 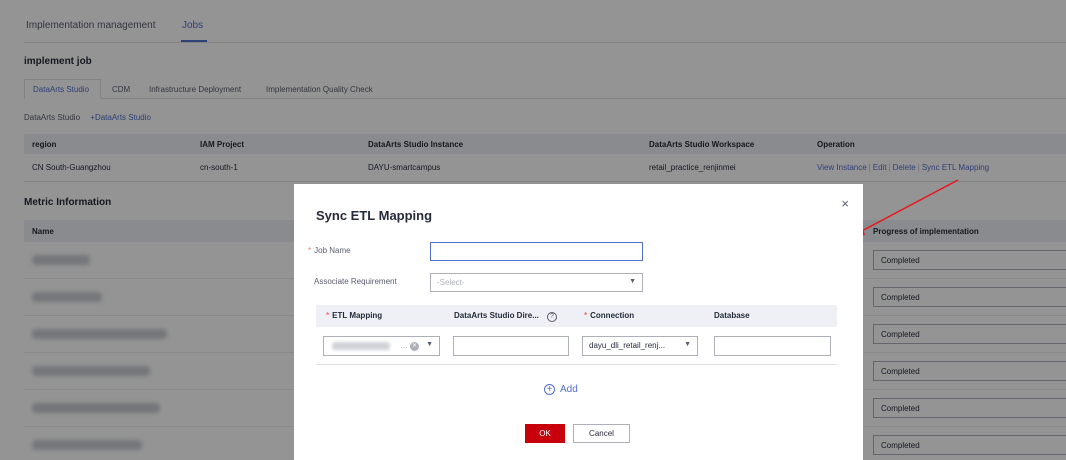 What do you see at coordinates (569, 389) in the screenshot?
I see `add-label: Add` at bounding box center [569, 389].